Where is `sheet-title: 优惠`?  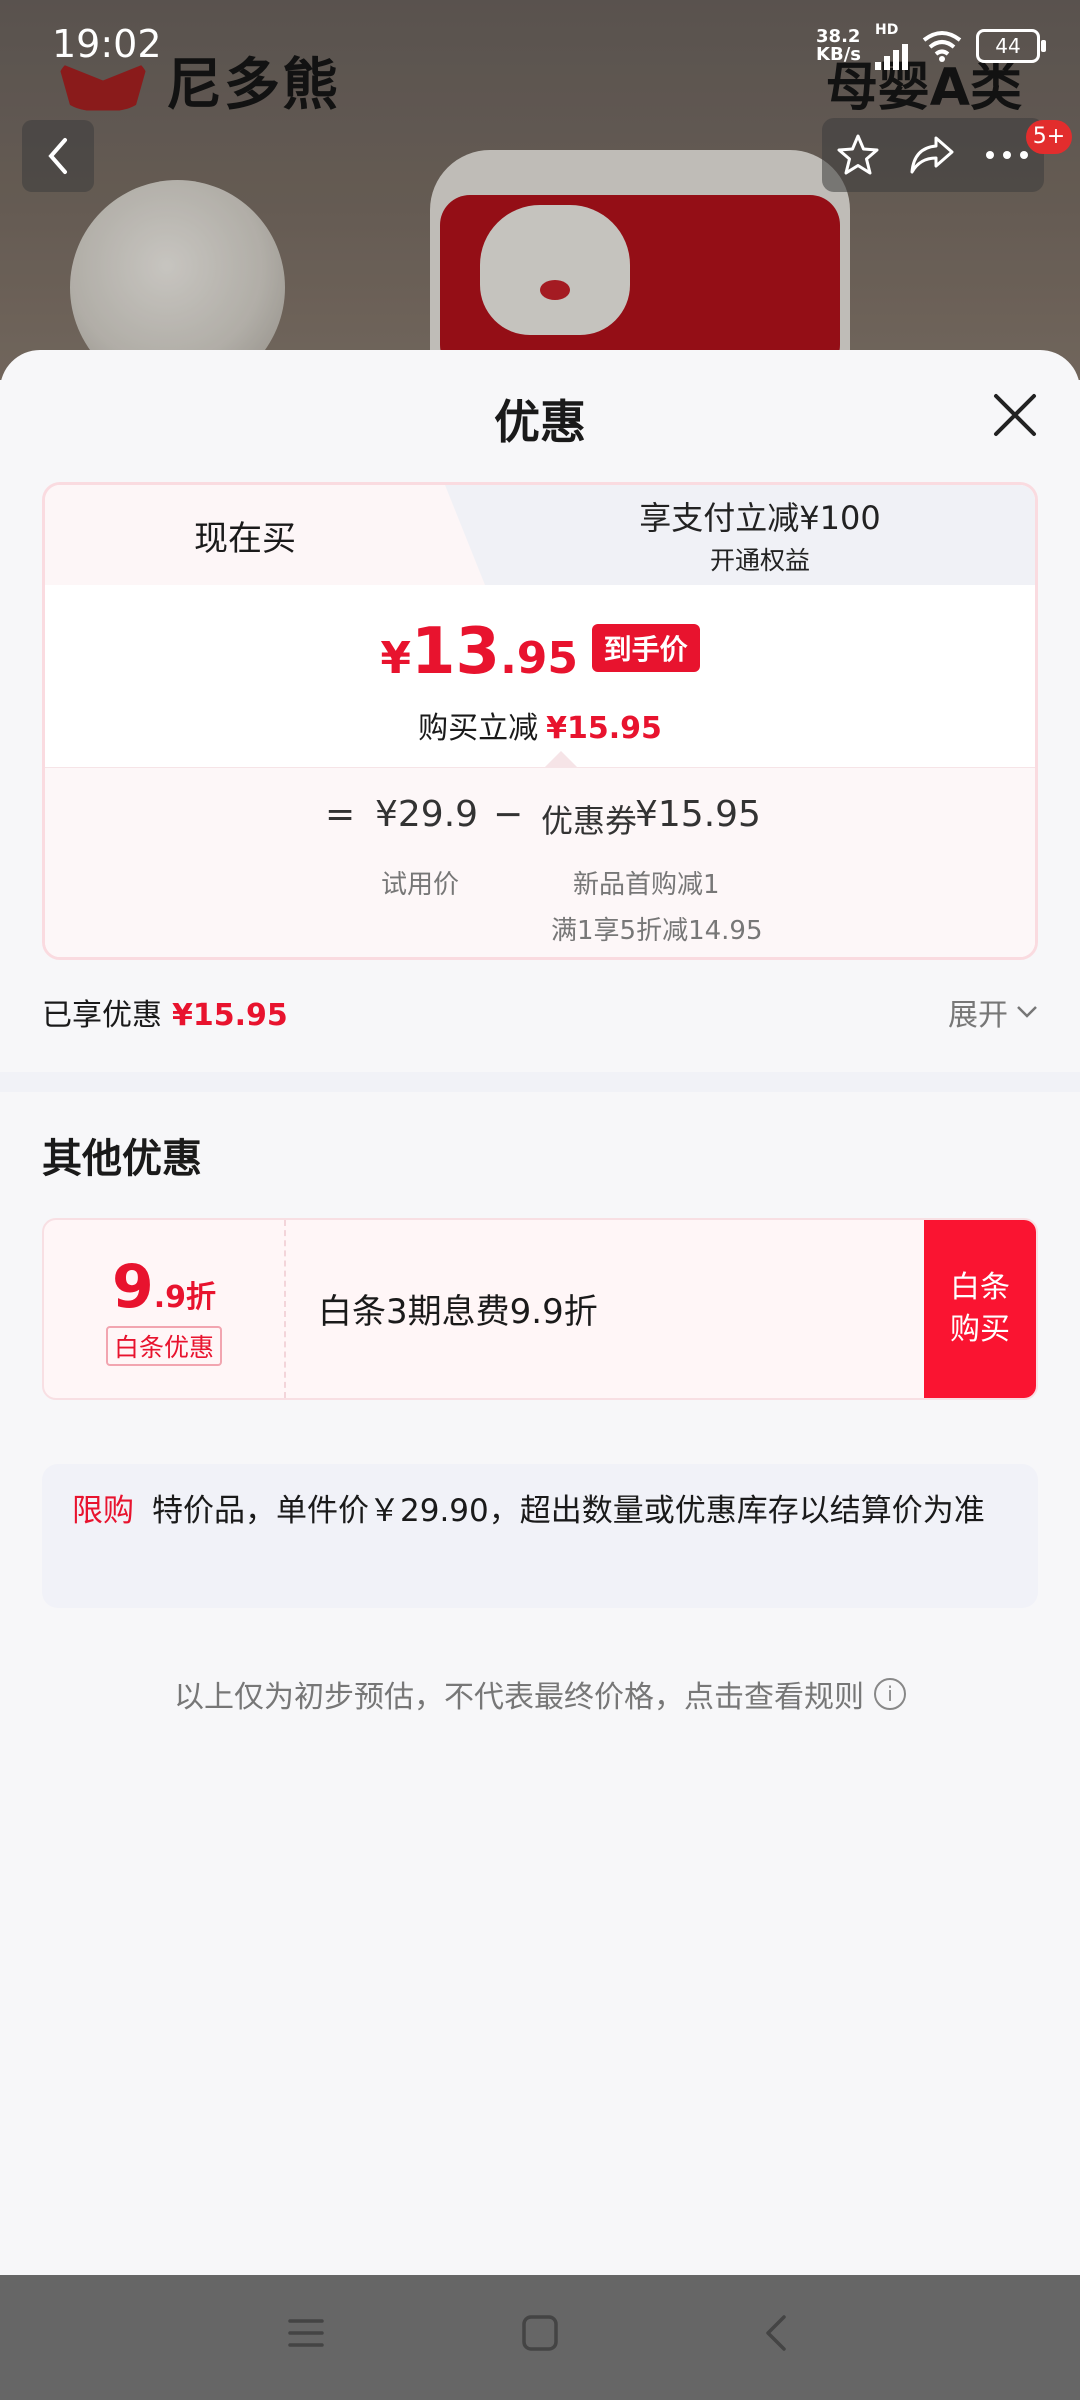 sheet-title: 优惠 is located at coordinates (540, 422).